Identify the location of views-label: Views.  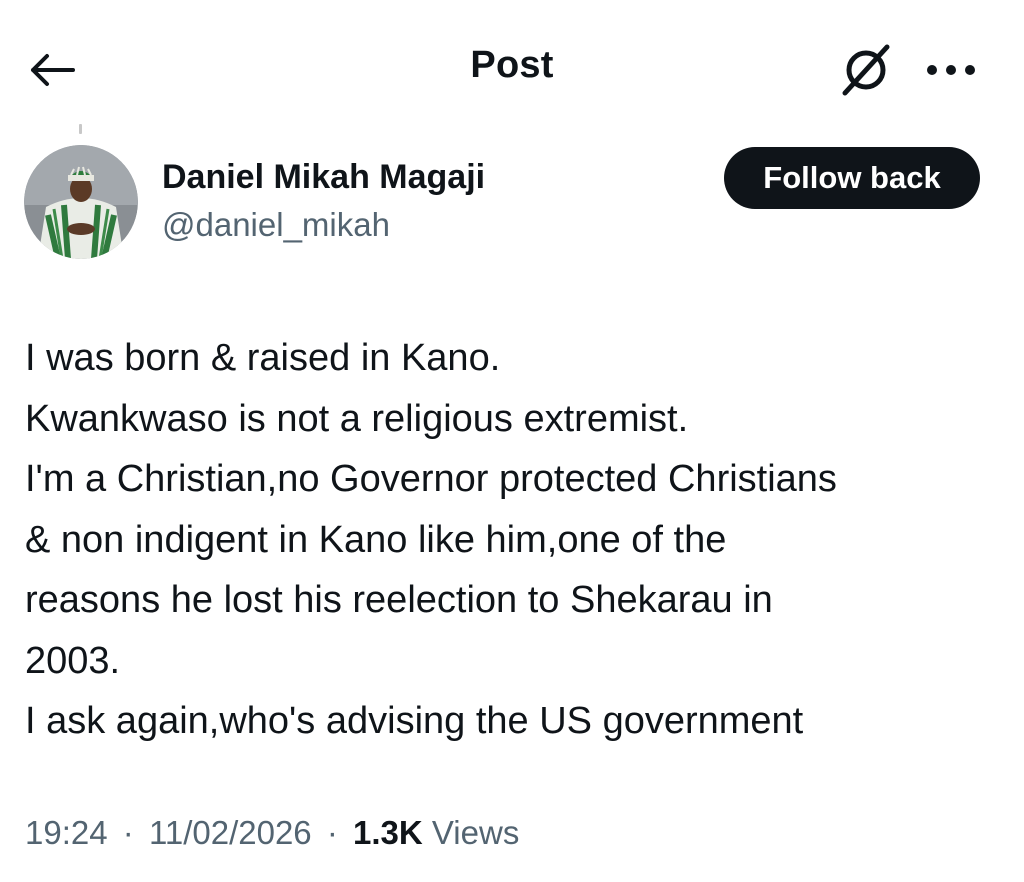
(475, 832).